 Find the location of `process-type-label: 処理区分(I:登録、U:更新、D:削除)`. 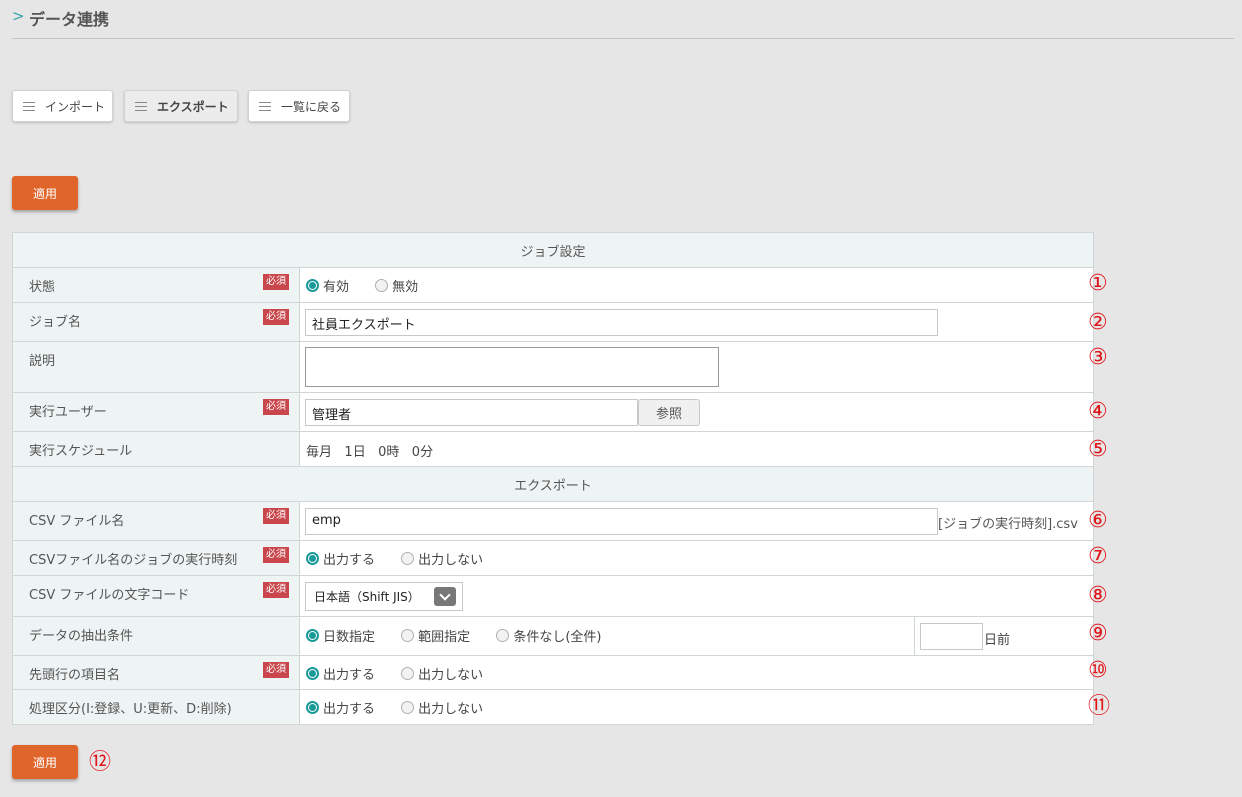

process-type-label: 処理区分(I:登録、U:更新、D:削除) is located at coordinates (130, 709).